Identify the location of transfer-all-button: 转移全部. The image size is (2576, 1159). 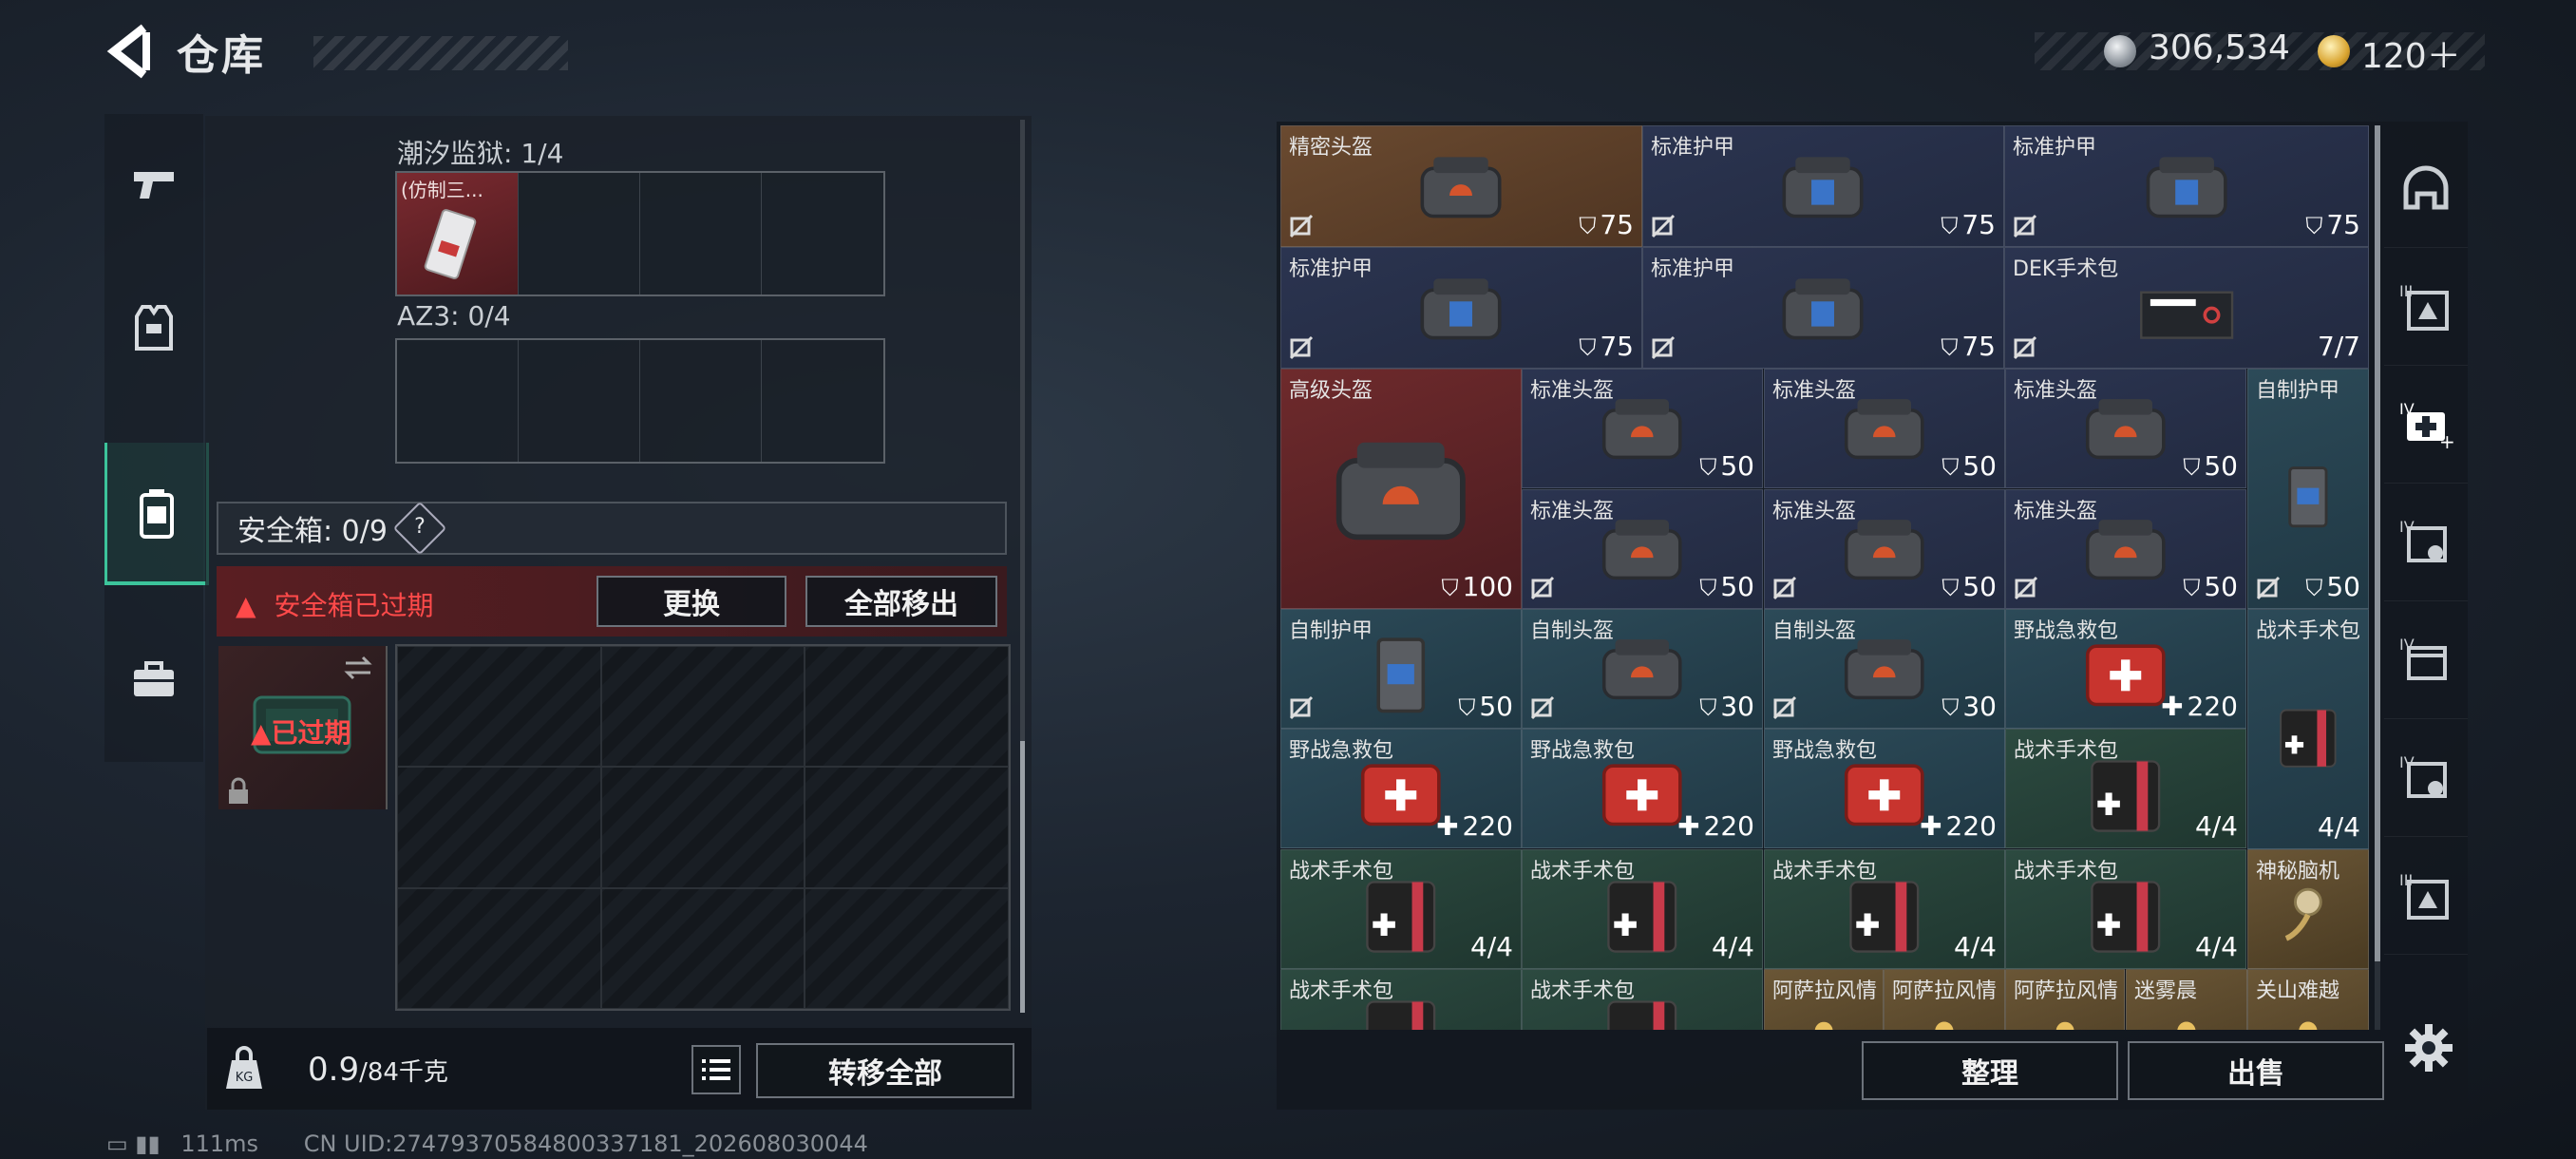
(885, 1070).